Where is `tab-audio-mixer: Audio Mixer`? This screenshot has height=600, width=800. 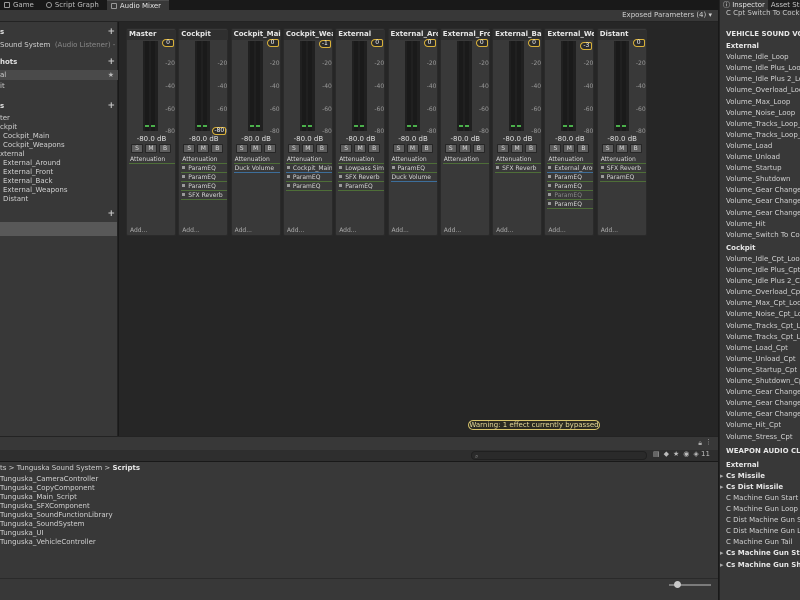
tab-audio-mixer: Audio Mixer is located at coordinates (138, 5).